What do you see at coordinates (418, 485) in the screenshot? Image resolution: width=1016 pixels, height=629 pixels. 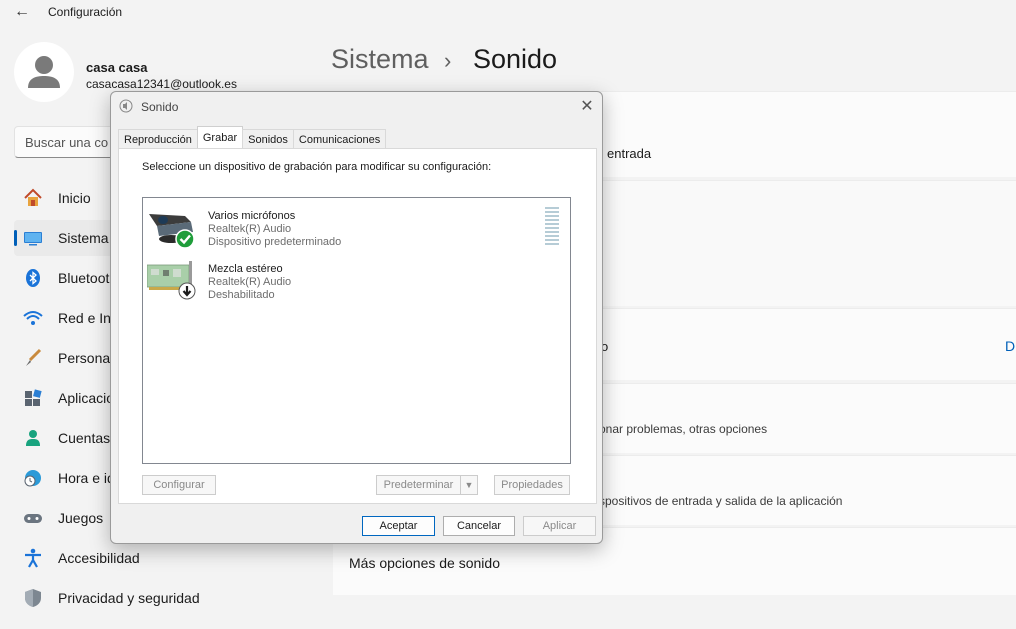 I see `set-default-button: Predeterminar` at bounding box center [418, 485].